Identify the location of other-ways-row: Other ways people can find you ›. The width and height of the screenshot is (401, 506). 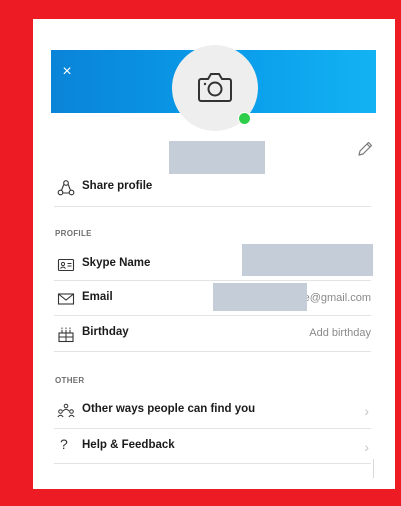
(212, 411).